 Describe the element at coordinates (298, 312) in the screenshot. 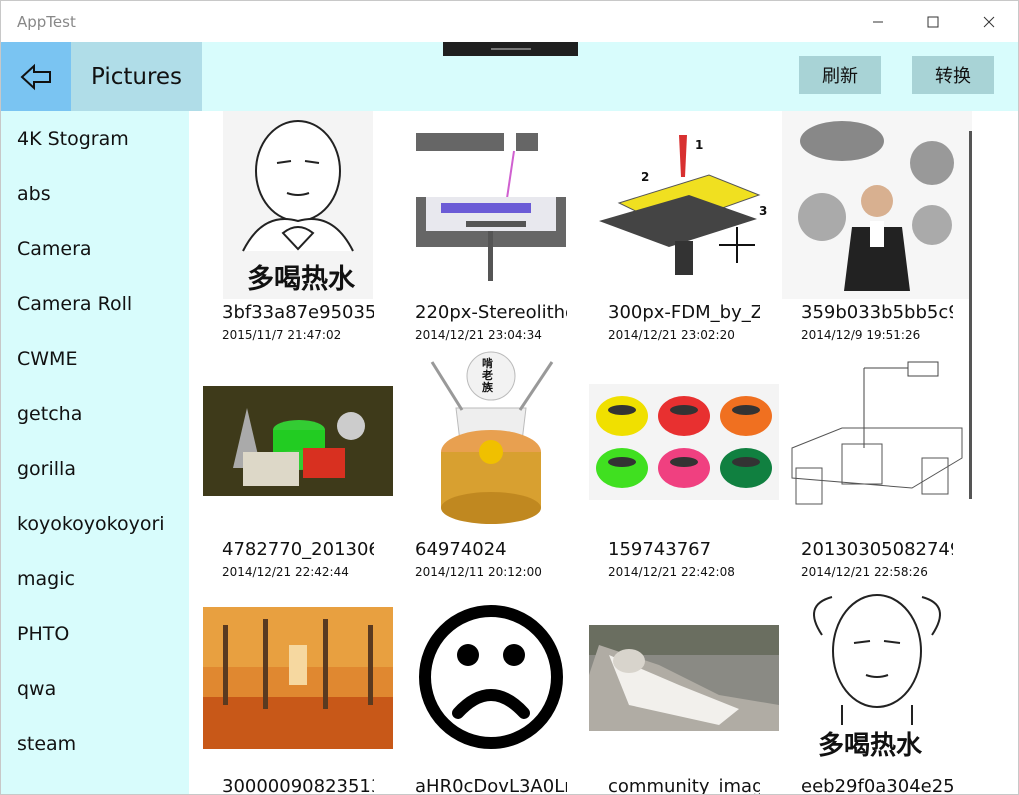

I see `picture-name: 3bf33a87e9503526` at that location.